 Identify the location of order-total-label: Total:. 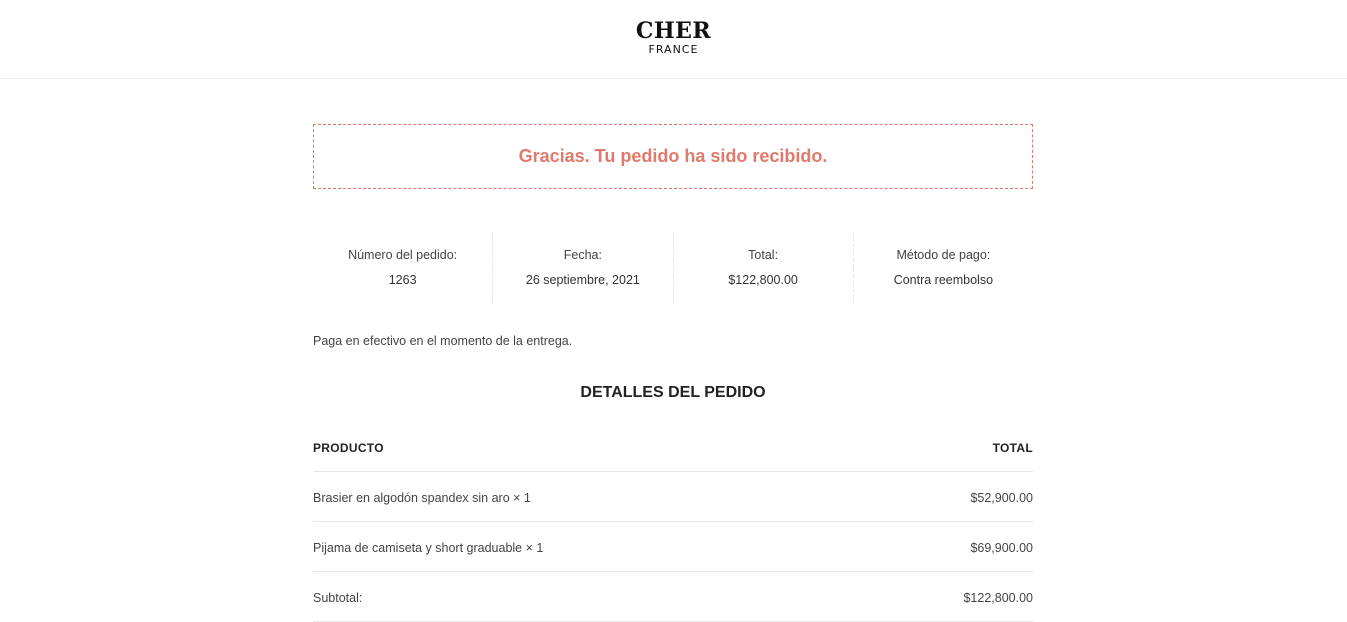
(763, 255).